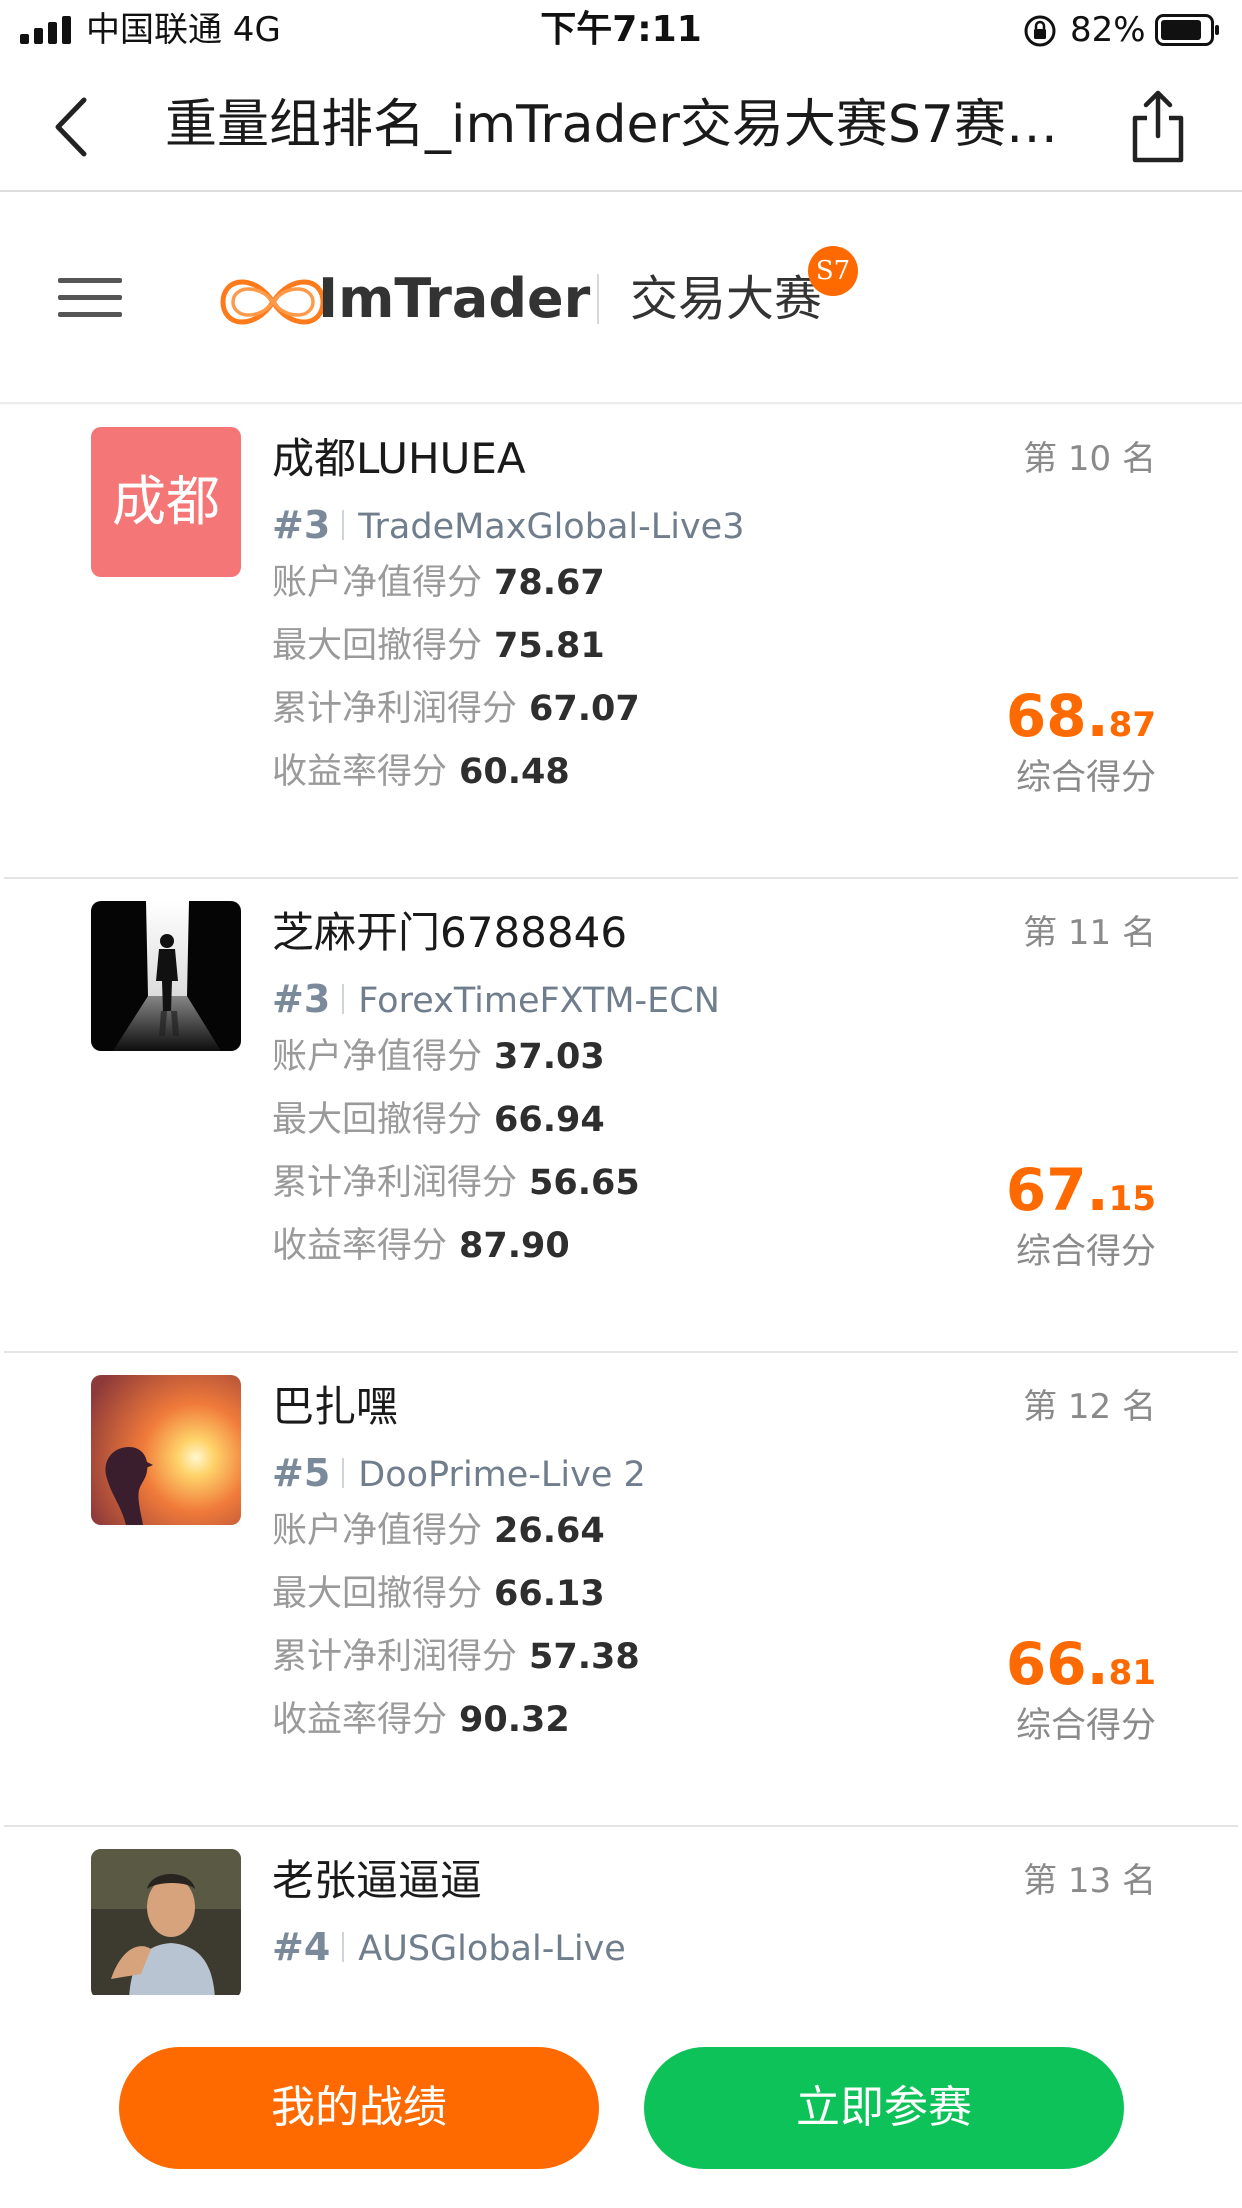 The width and height of the screenshot is (1242, 2208). Describe the element at coordinates (549, 583) in the screenshot. I see `score-value: 78.67` at that location.